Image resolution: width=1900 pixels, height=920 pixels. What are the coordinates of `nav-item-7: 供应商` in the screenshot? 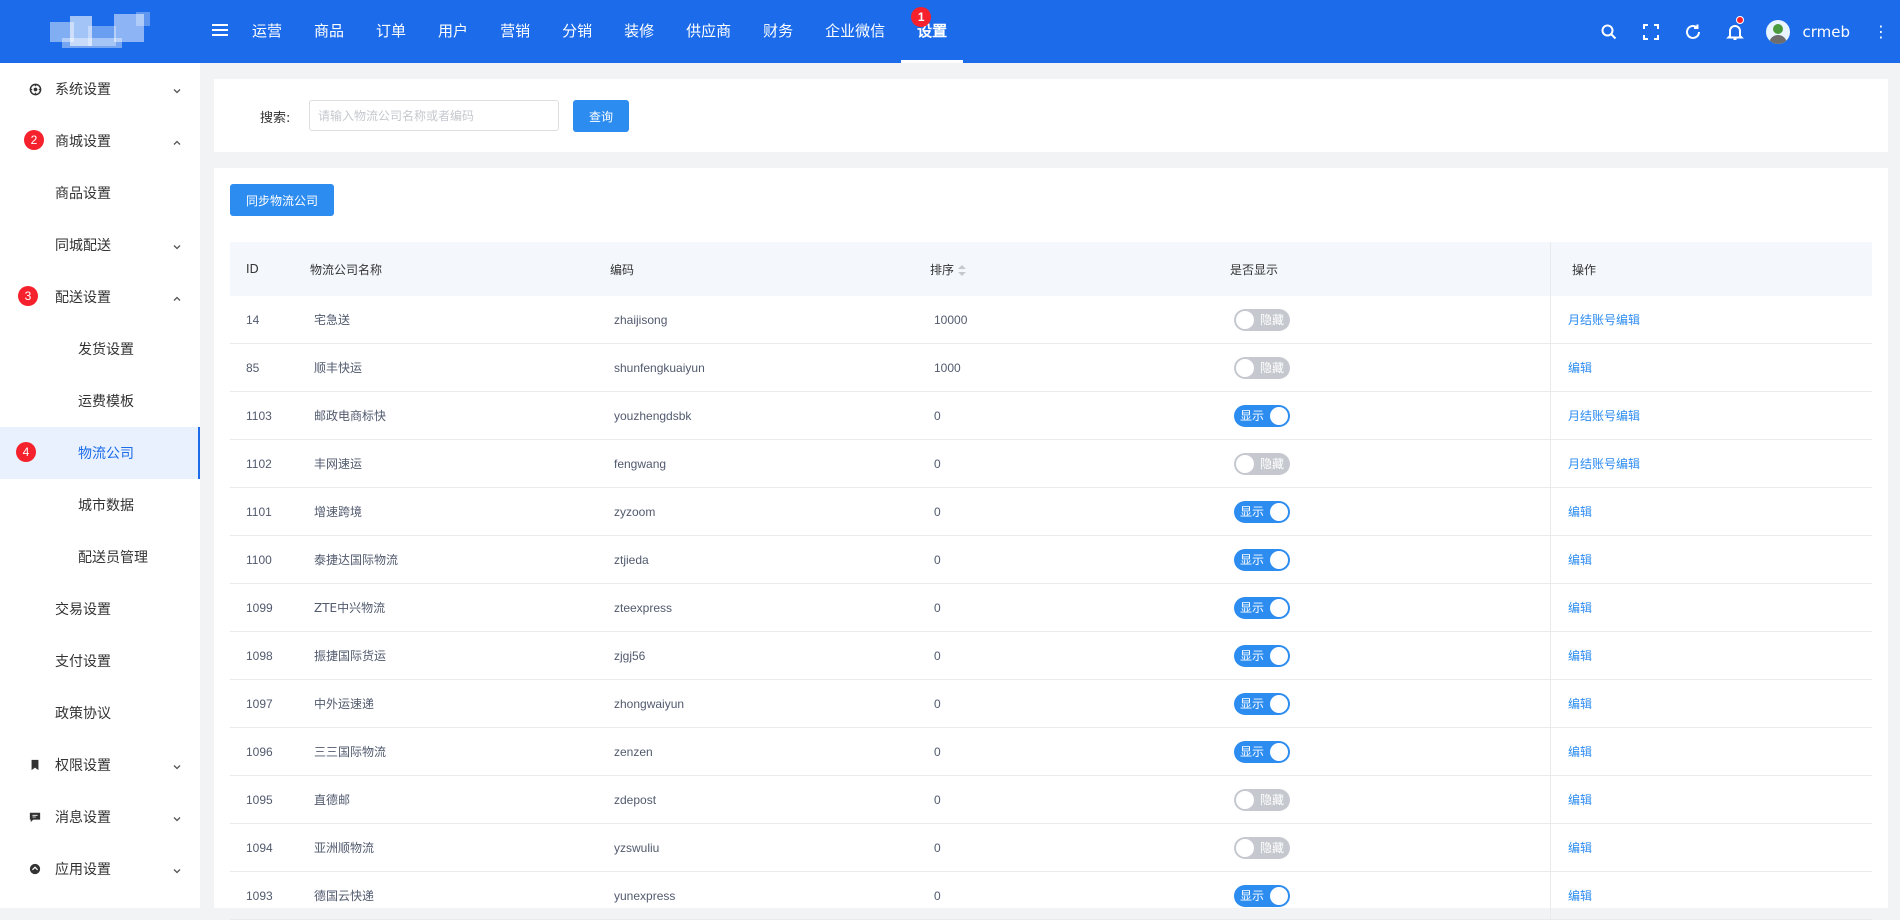 It's located at (708, 31).